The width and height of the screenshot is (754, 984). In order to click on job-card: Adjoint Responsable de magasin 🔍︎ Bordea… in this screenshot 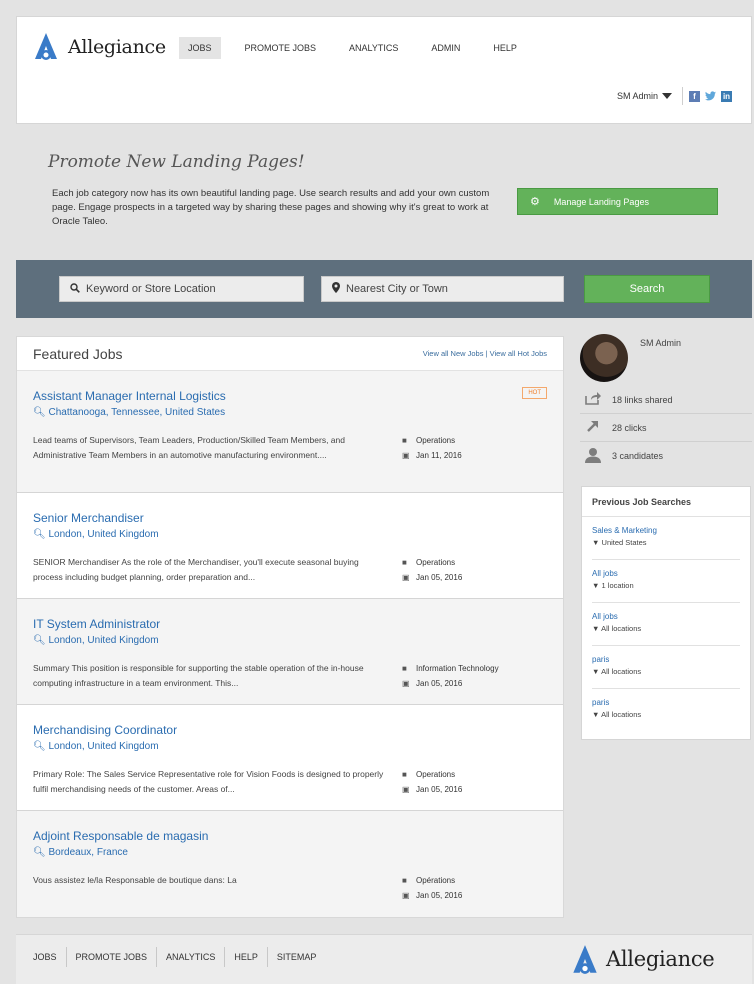, I will do `click(290, 864)`.